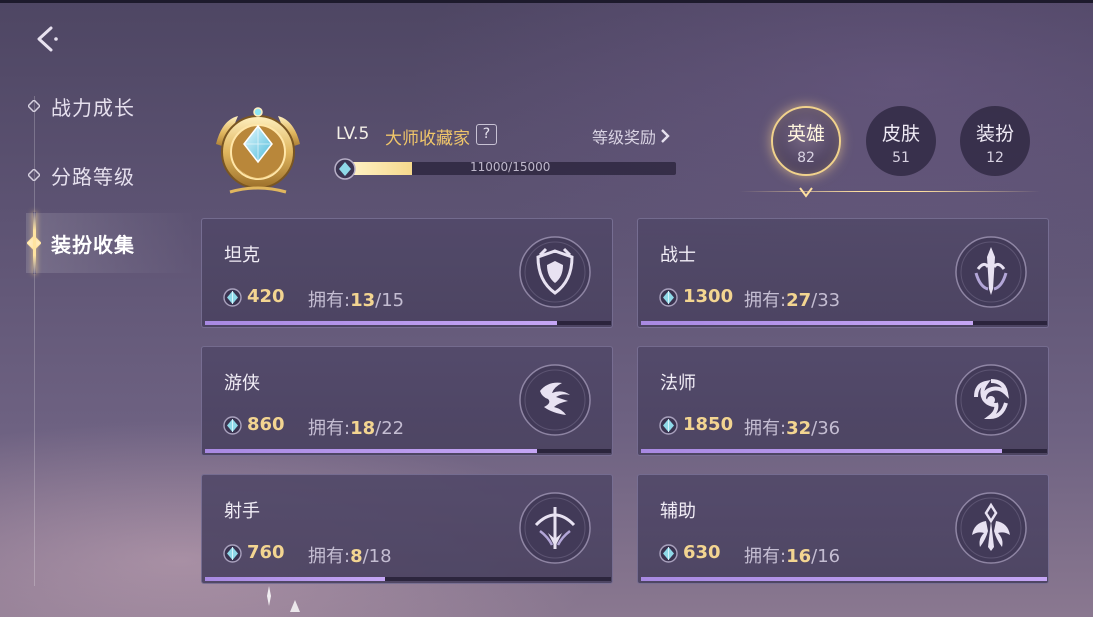 The height and width of the screenshot is (617, 1093). What do you see at coordinates (708, 424) in the screenshot?
I see `role-points: 1850` at bounding box center [708, 424].